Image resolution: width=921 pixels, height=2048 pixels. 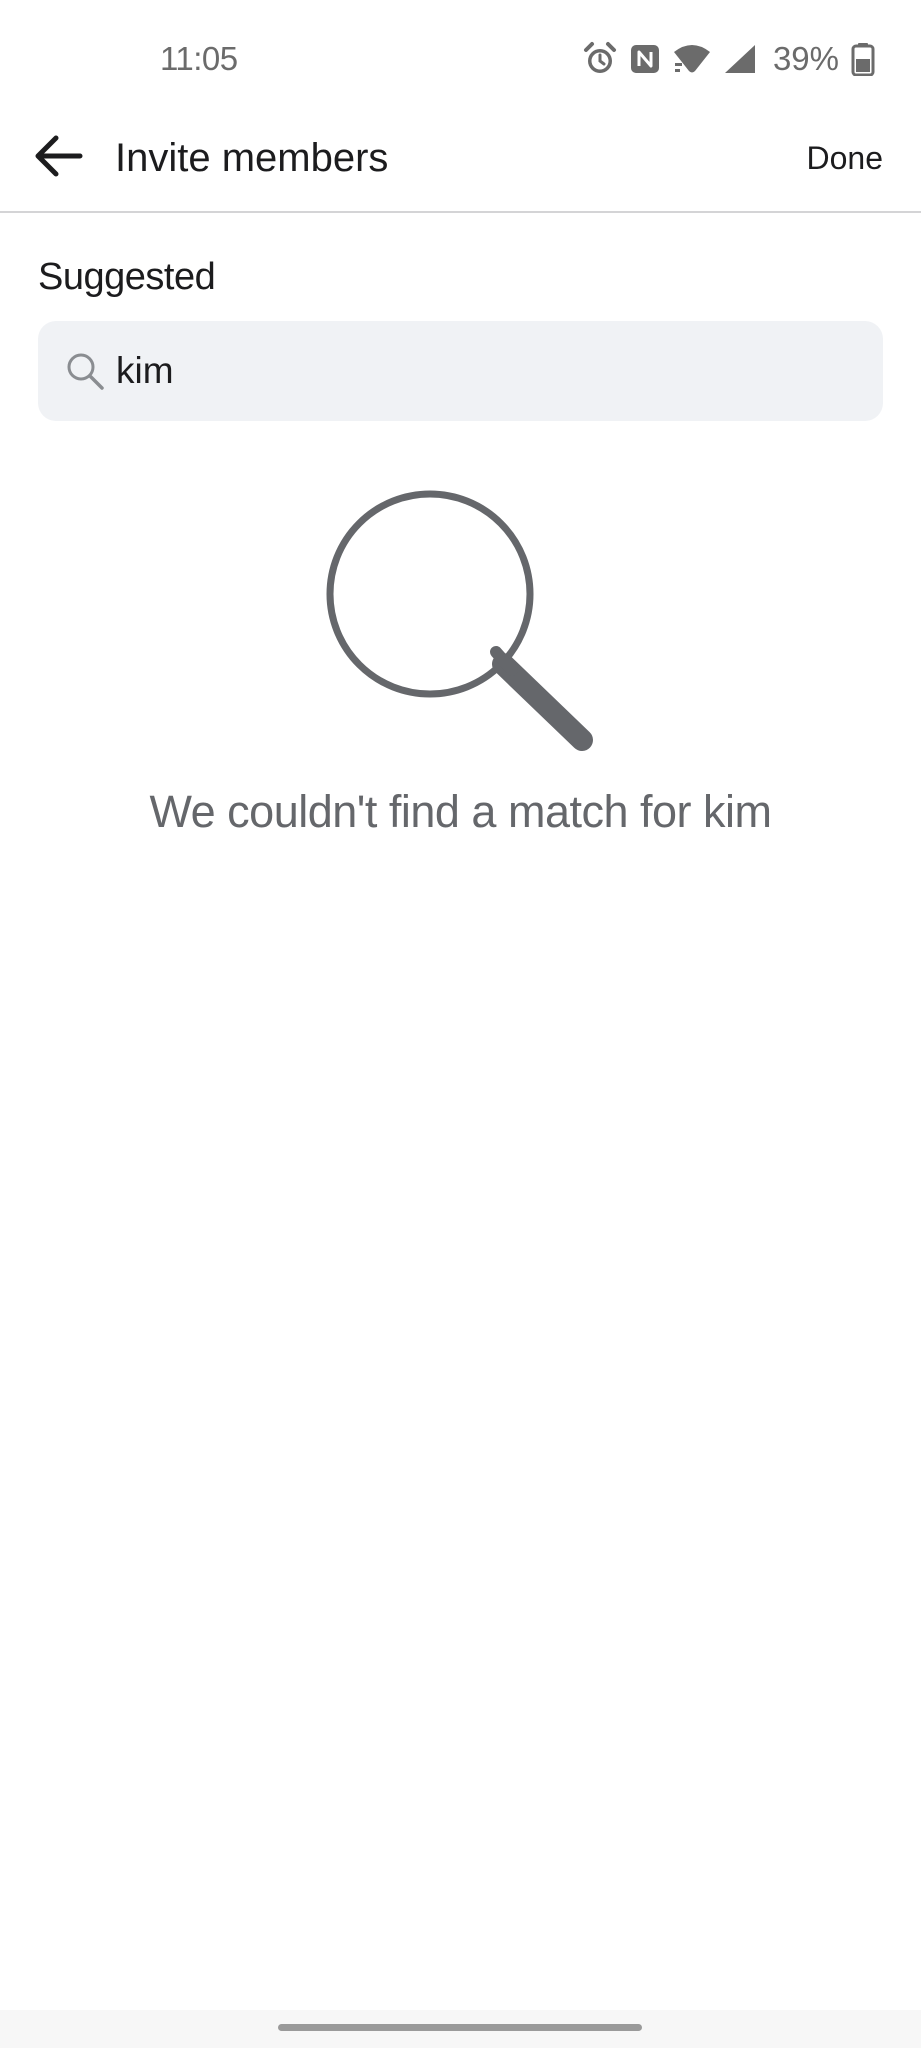 I want to click on search-icon, so click(x=85, y=371).